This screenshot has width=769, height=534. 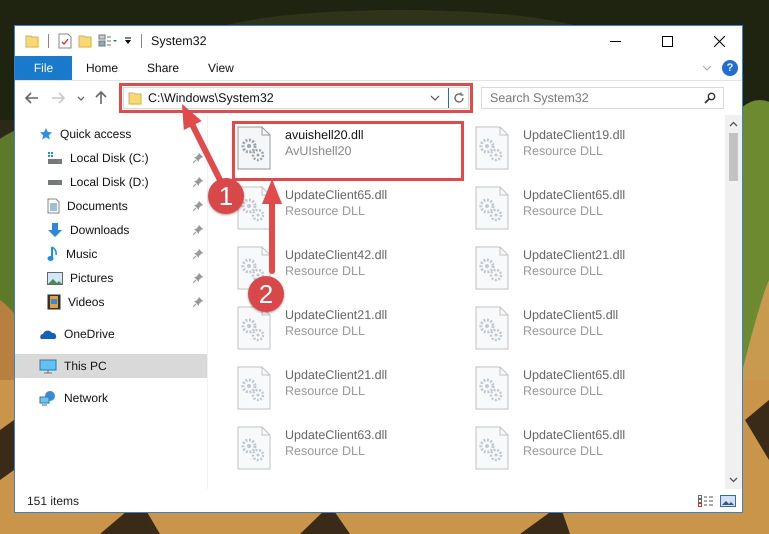 I want to click on ribbon-tab: View, so click(x=221, y=68).